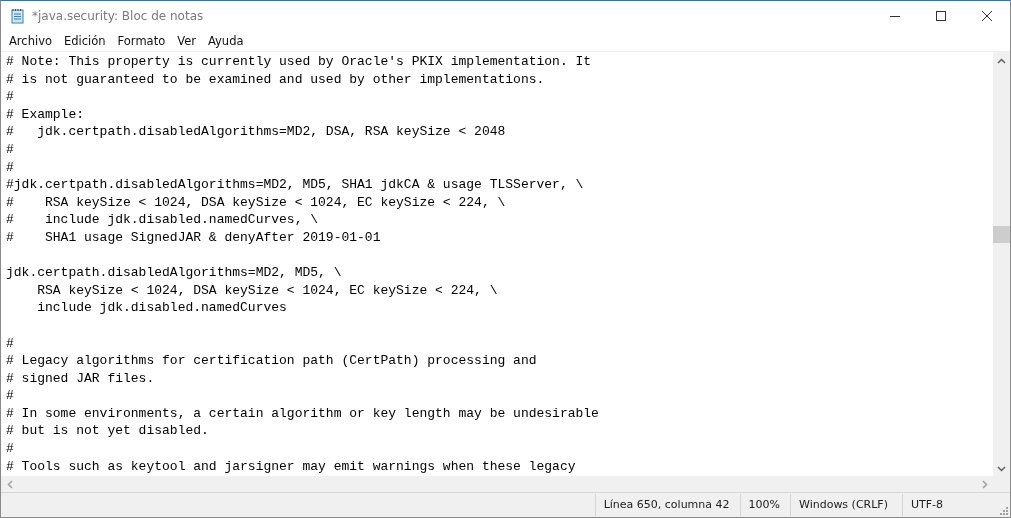 This screenshot has width=1011, height=518. I want to click on close-icon, so click(987, 16).